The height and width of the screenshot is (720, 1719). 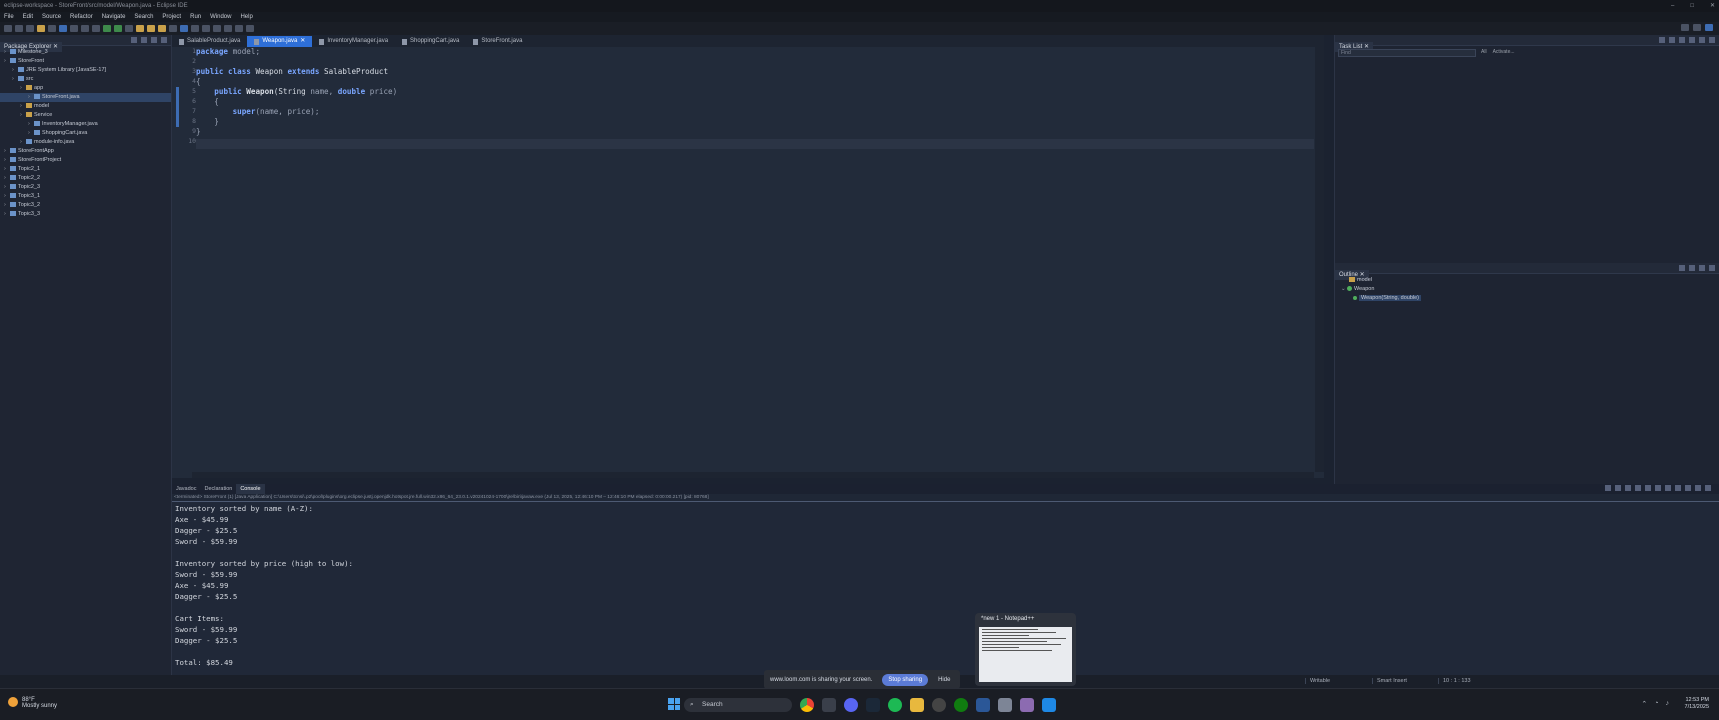 What do you see at coordinates (228, 28) in the screenshot?
I see `back-icon` at bounding box center [228, 28].